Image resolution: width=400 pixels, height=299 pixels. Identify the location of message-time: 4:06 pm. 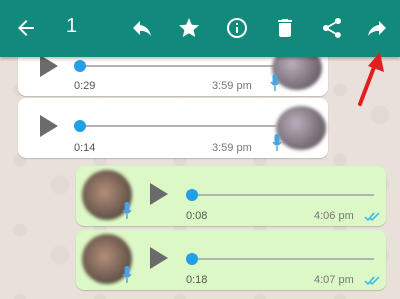
(334, 216).